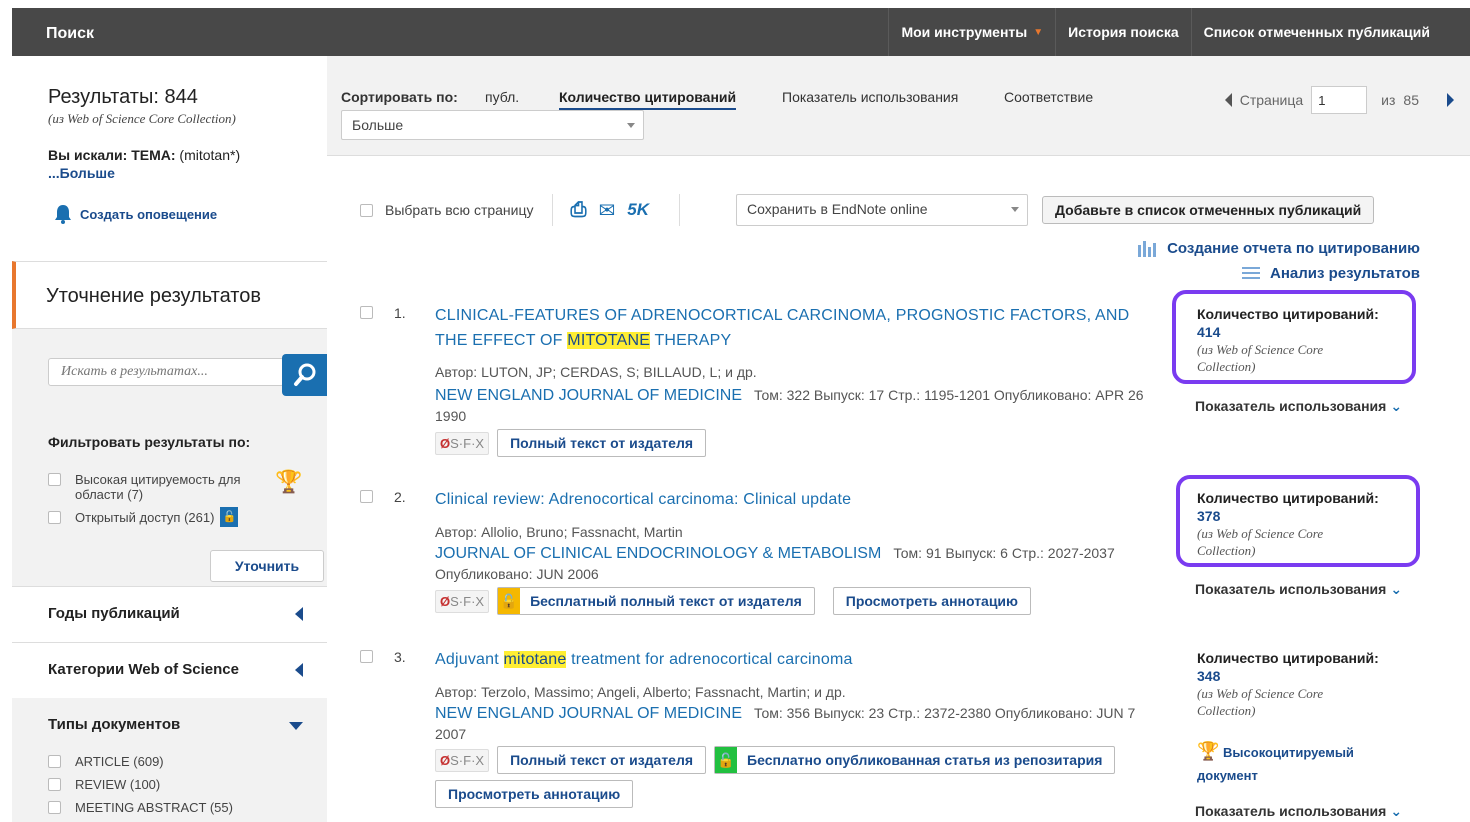  What do you see at coordinates (579, 210) in the screenshot?
I see `print-icon: ⎙` at bounding box center [579, 210].